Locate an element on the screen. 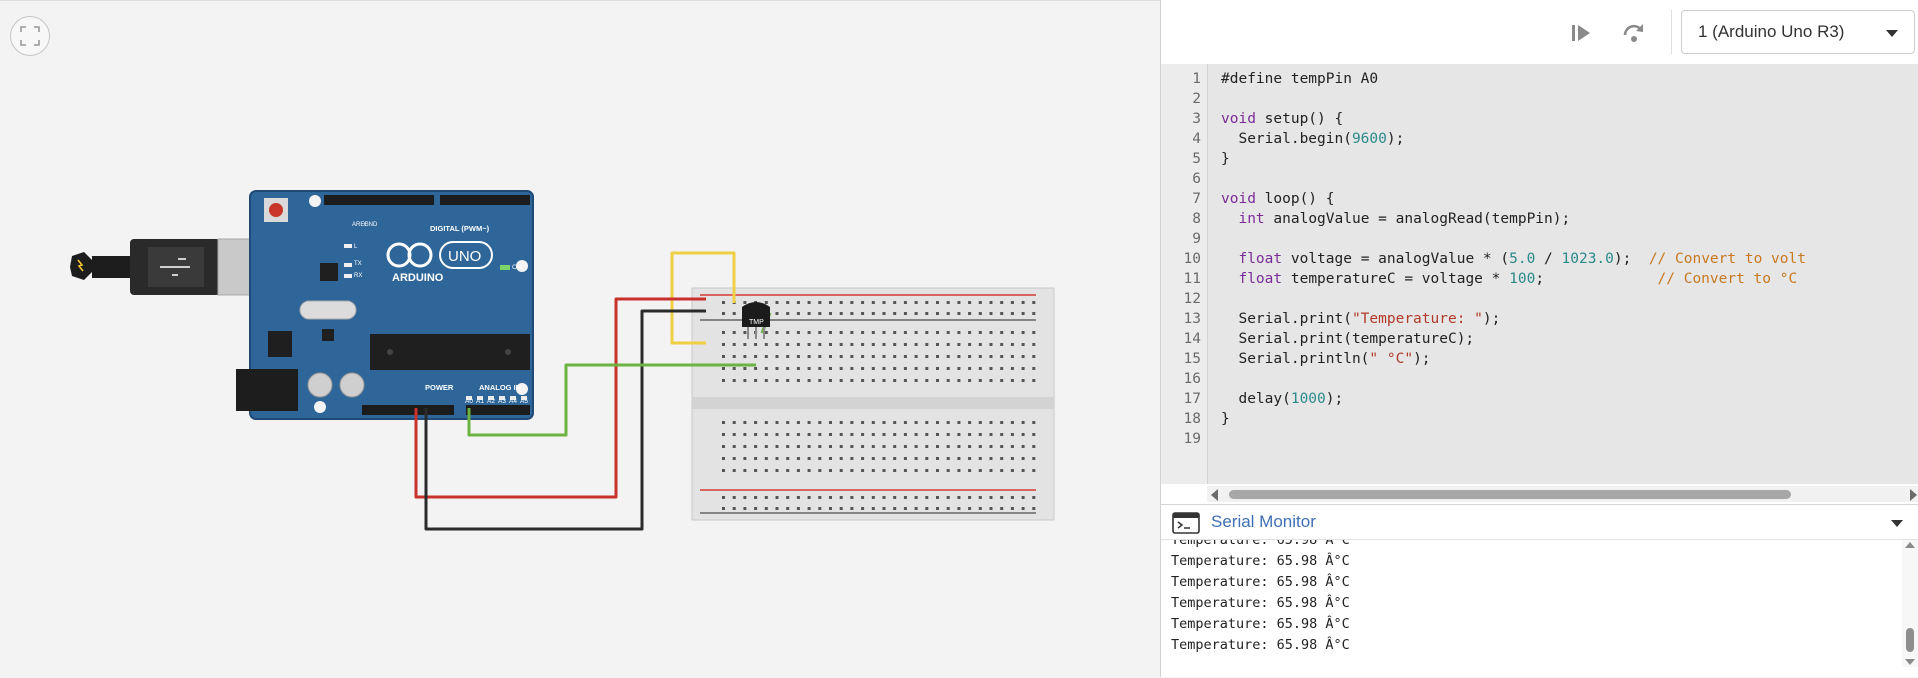  code-token: loop() { is located at coordinates (1295, 199).